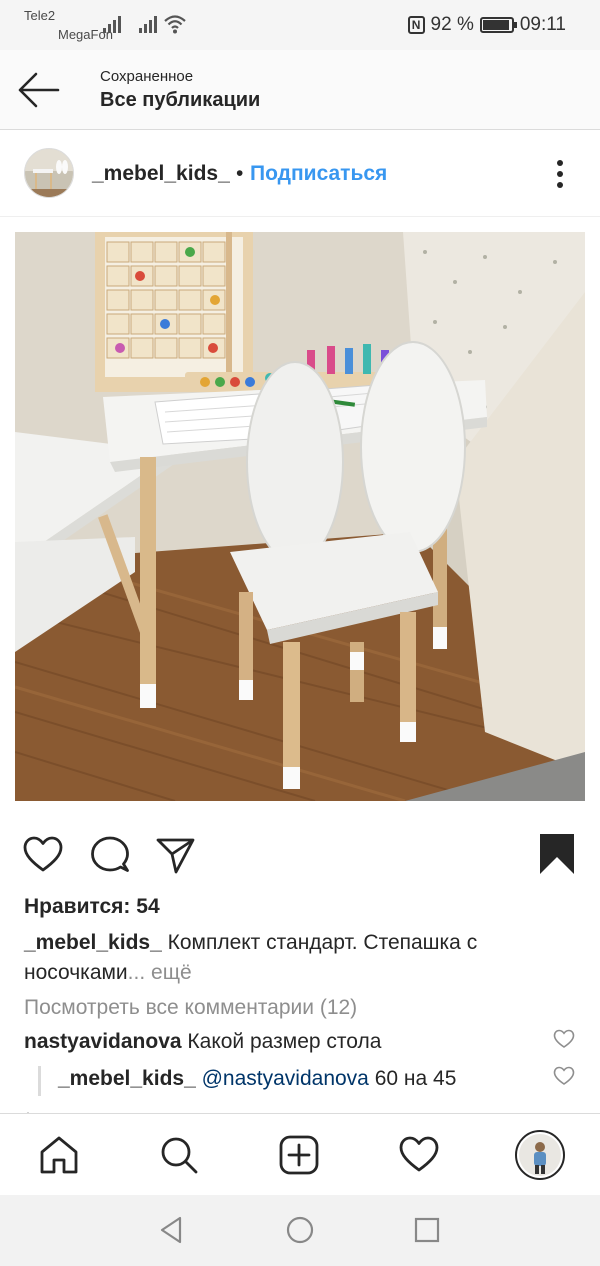 This screenshot has height=1266, width=600. I want to click on profile-avatar-image, so click(540, 1155).